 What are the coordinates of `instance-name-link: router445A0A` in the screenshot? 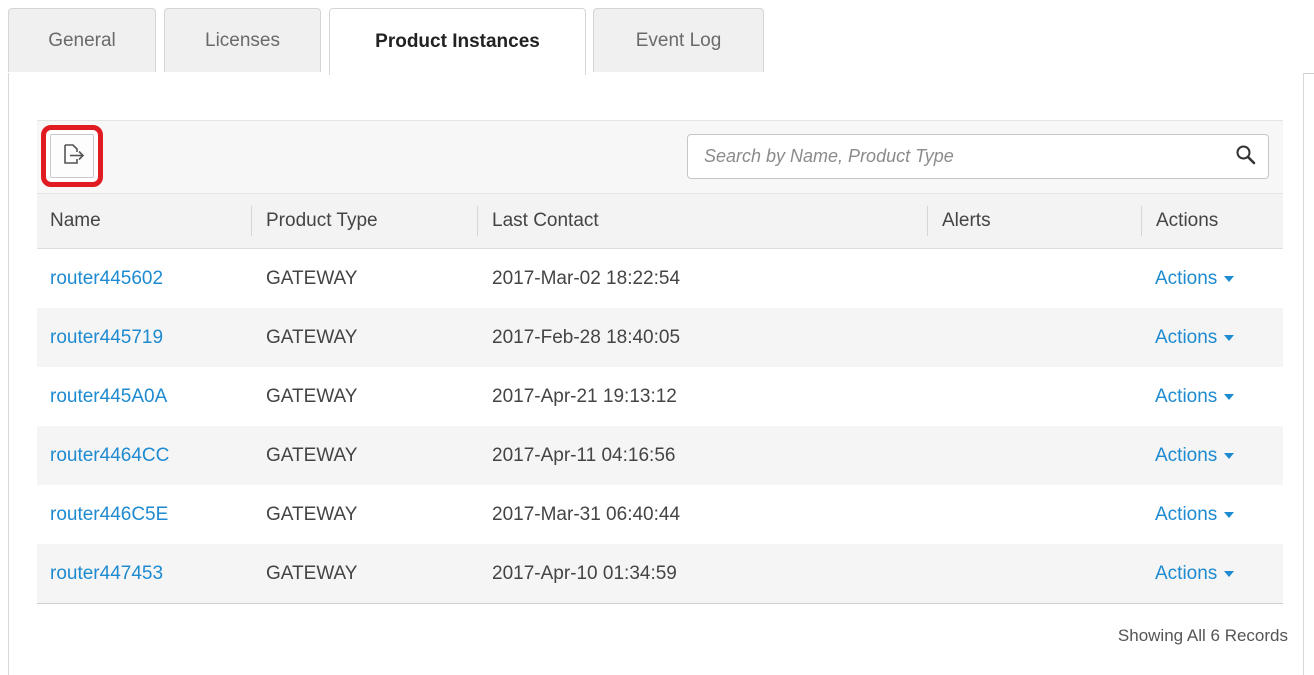 It's located at (108, 396).